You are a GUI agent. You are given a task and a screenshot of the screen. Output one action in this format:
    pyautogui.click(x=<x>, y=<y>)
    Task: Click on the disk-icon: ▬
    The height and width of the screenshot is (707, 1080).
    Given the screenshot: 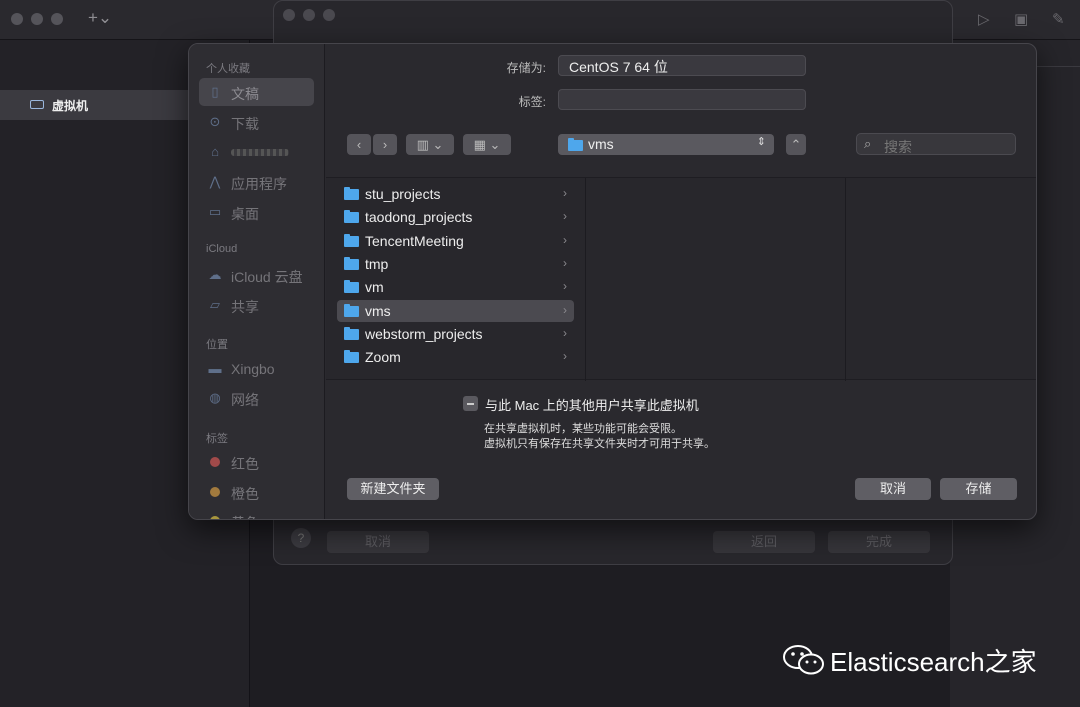 What is the action you would take?
    pyautogui.click(x=215, y=368)
    